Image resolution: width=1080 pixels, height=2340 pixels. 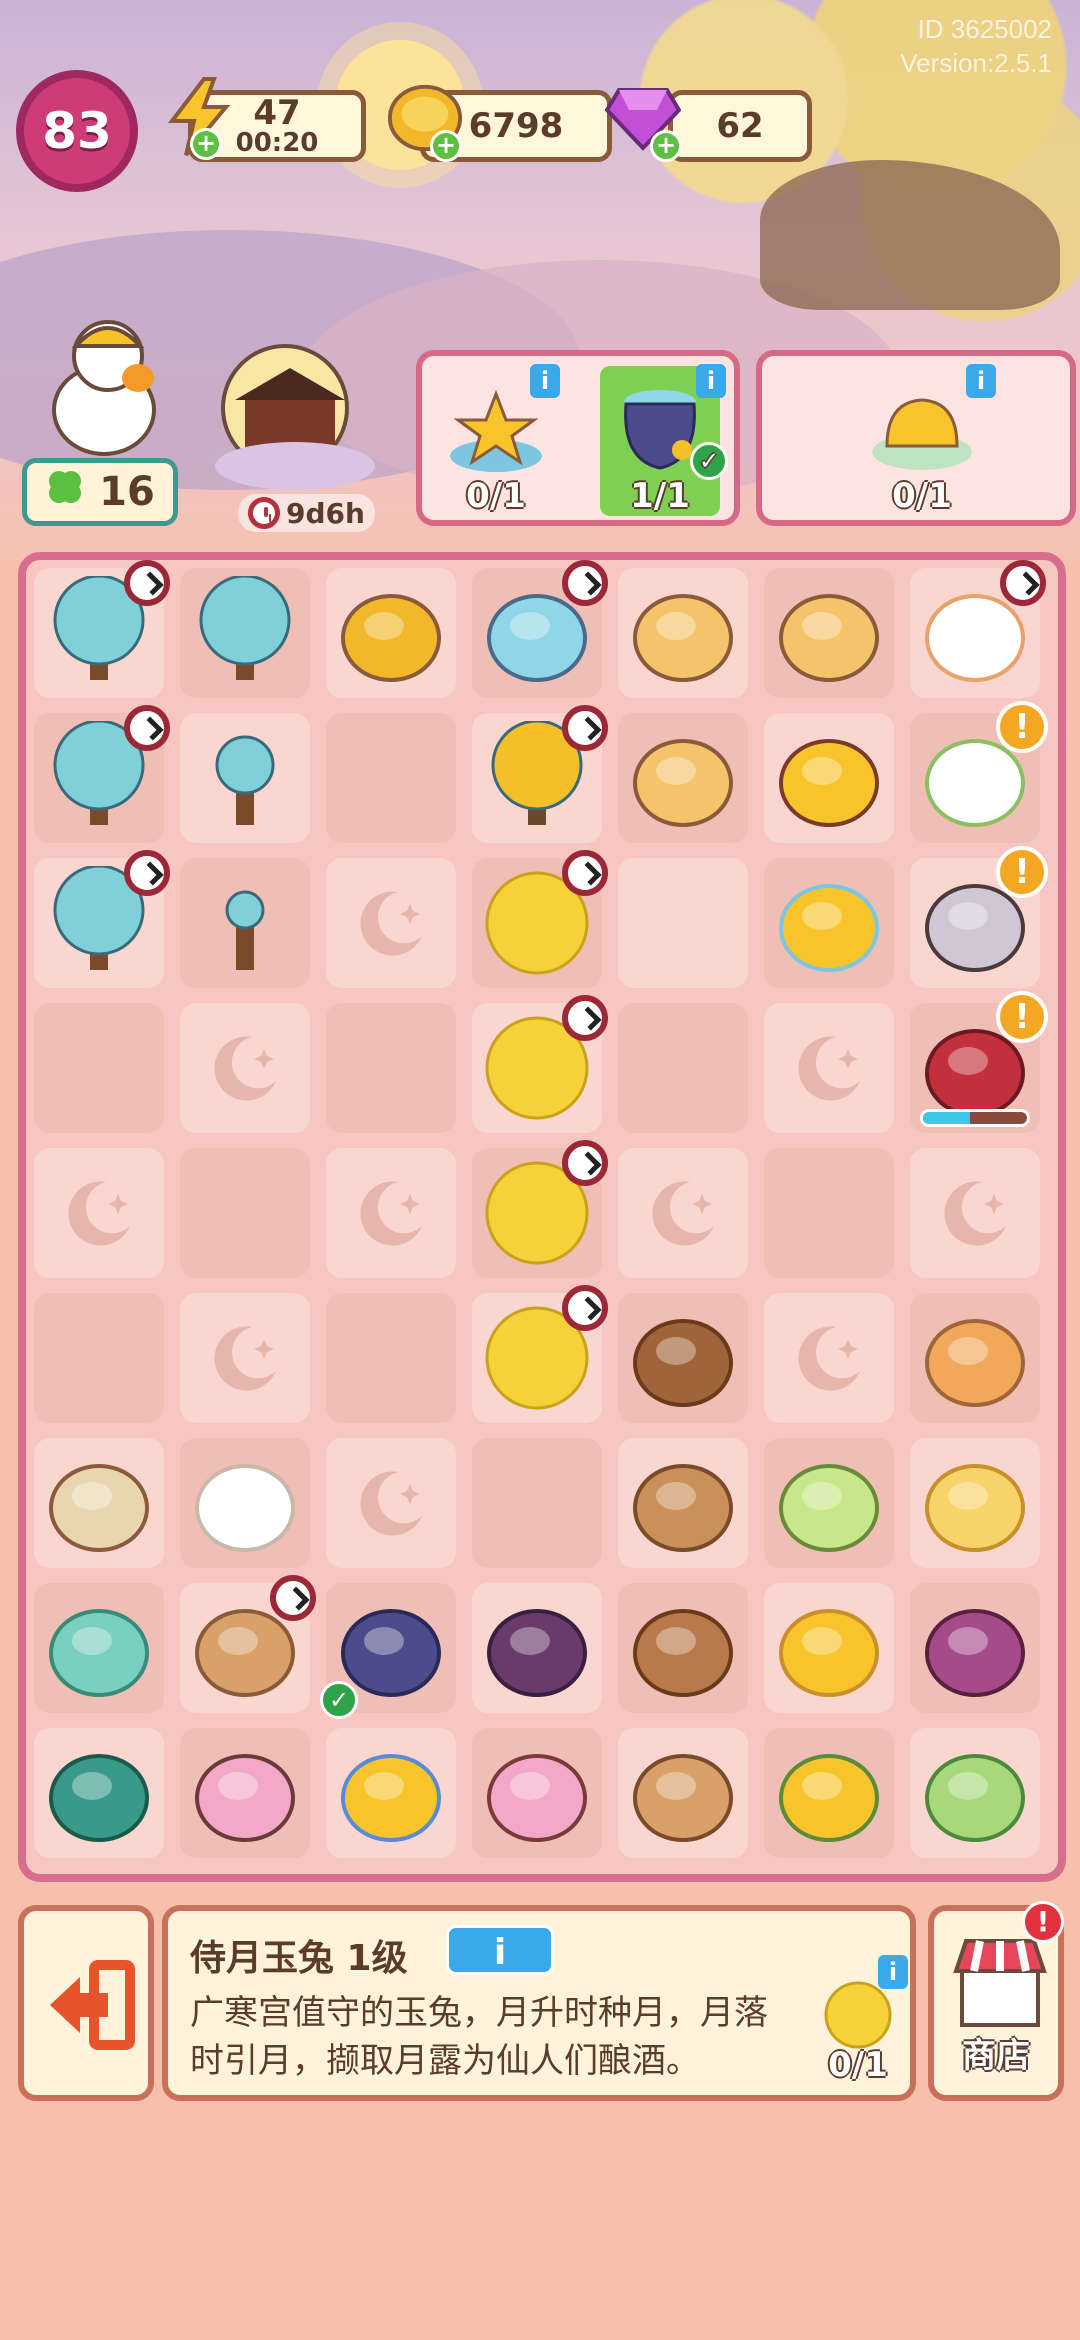 What do you see at coordinates (740, 126) in the screenshot?
I see `gem-counter: 62` at bounding box center [740, 126].